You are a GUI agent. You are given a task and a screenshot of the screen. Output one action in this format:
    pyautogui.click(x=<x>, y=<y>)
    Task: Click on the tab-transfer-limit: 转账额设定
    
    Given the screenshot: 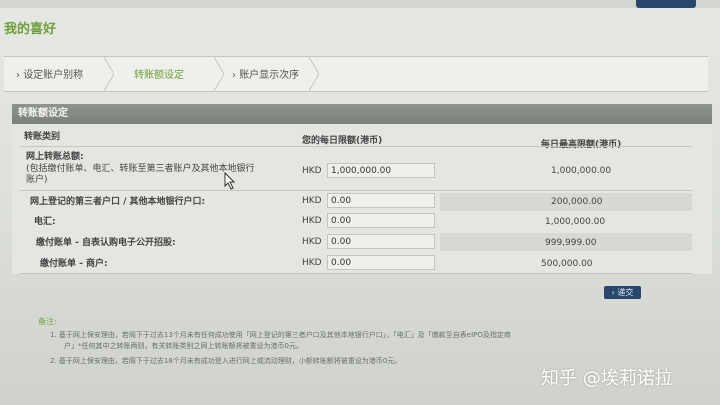 What is the action you would take?
    pyautogui.click(x=159, y=73)
    